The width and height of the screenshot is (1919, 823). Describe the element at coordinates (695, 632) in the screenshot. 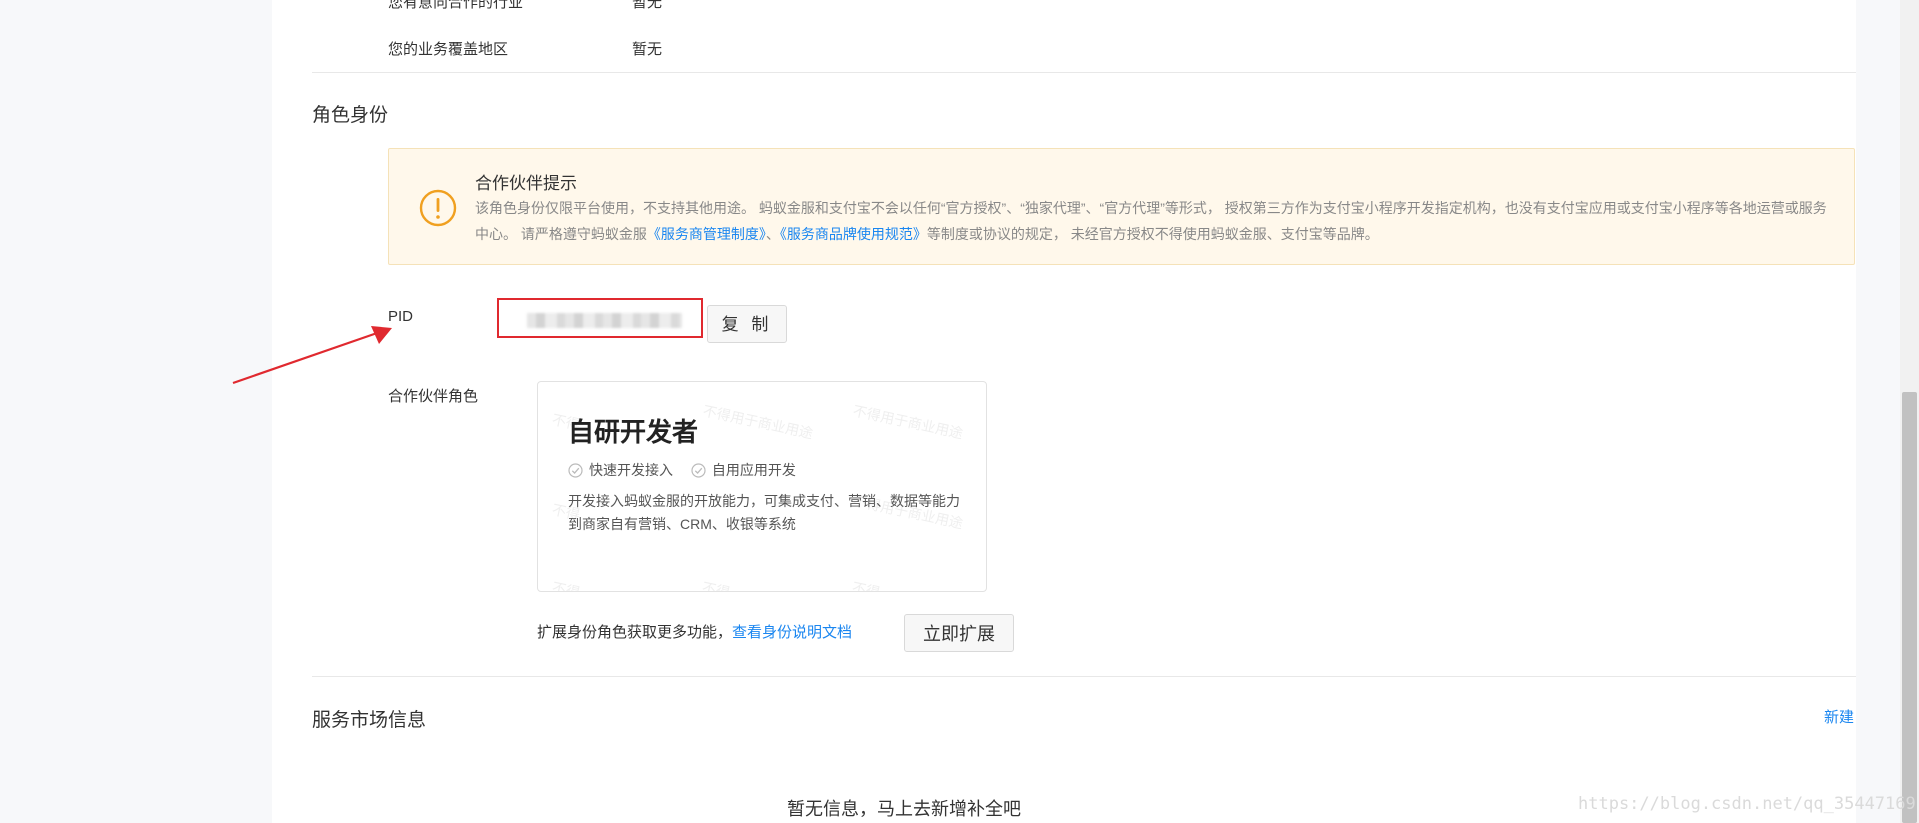

I see `expand-hint: 扩展身份角色获取更多功能，查看身份说明文档` at that location.